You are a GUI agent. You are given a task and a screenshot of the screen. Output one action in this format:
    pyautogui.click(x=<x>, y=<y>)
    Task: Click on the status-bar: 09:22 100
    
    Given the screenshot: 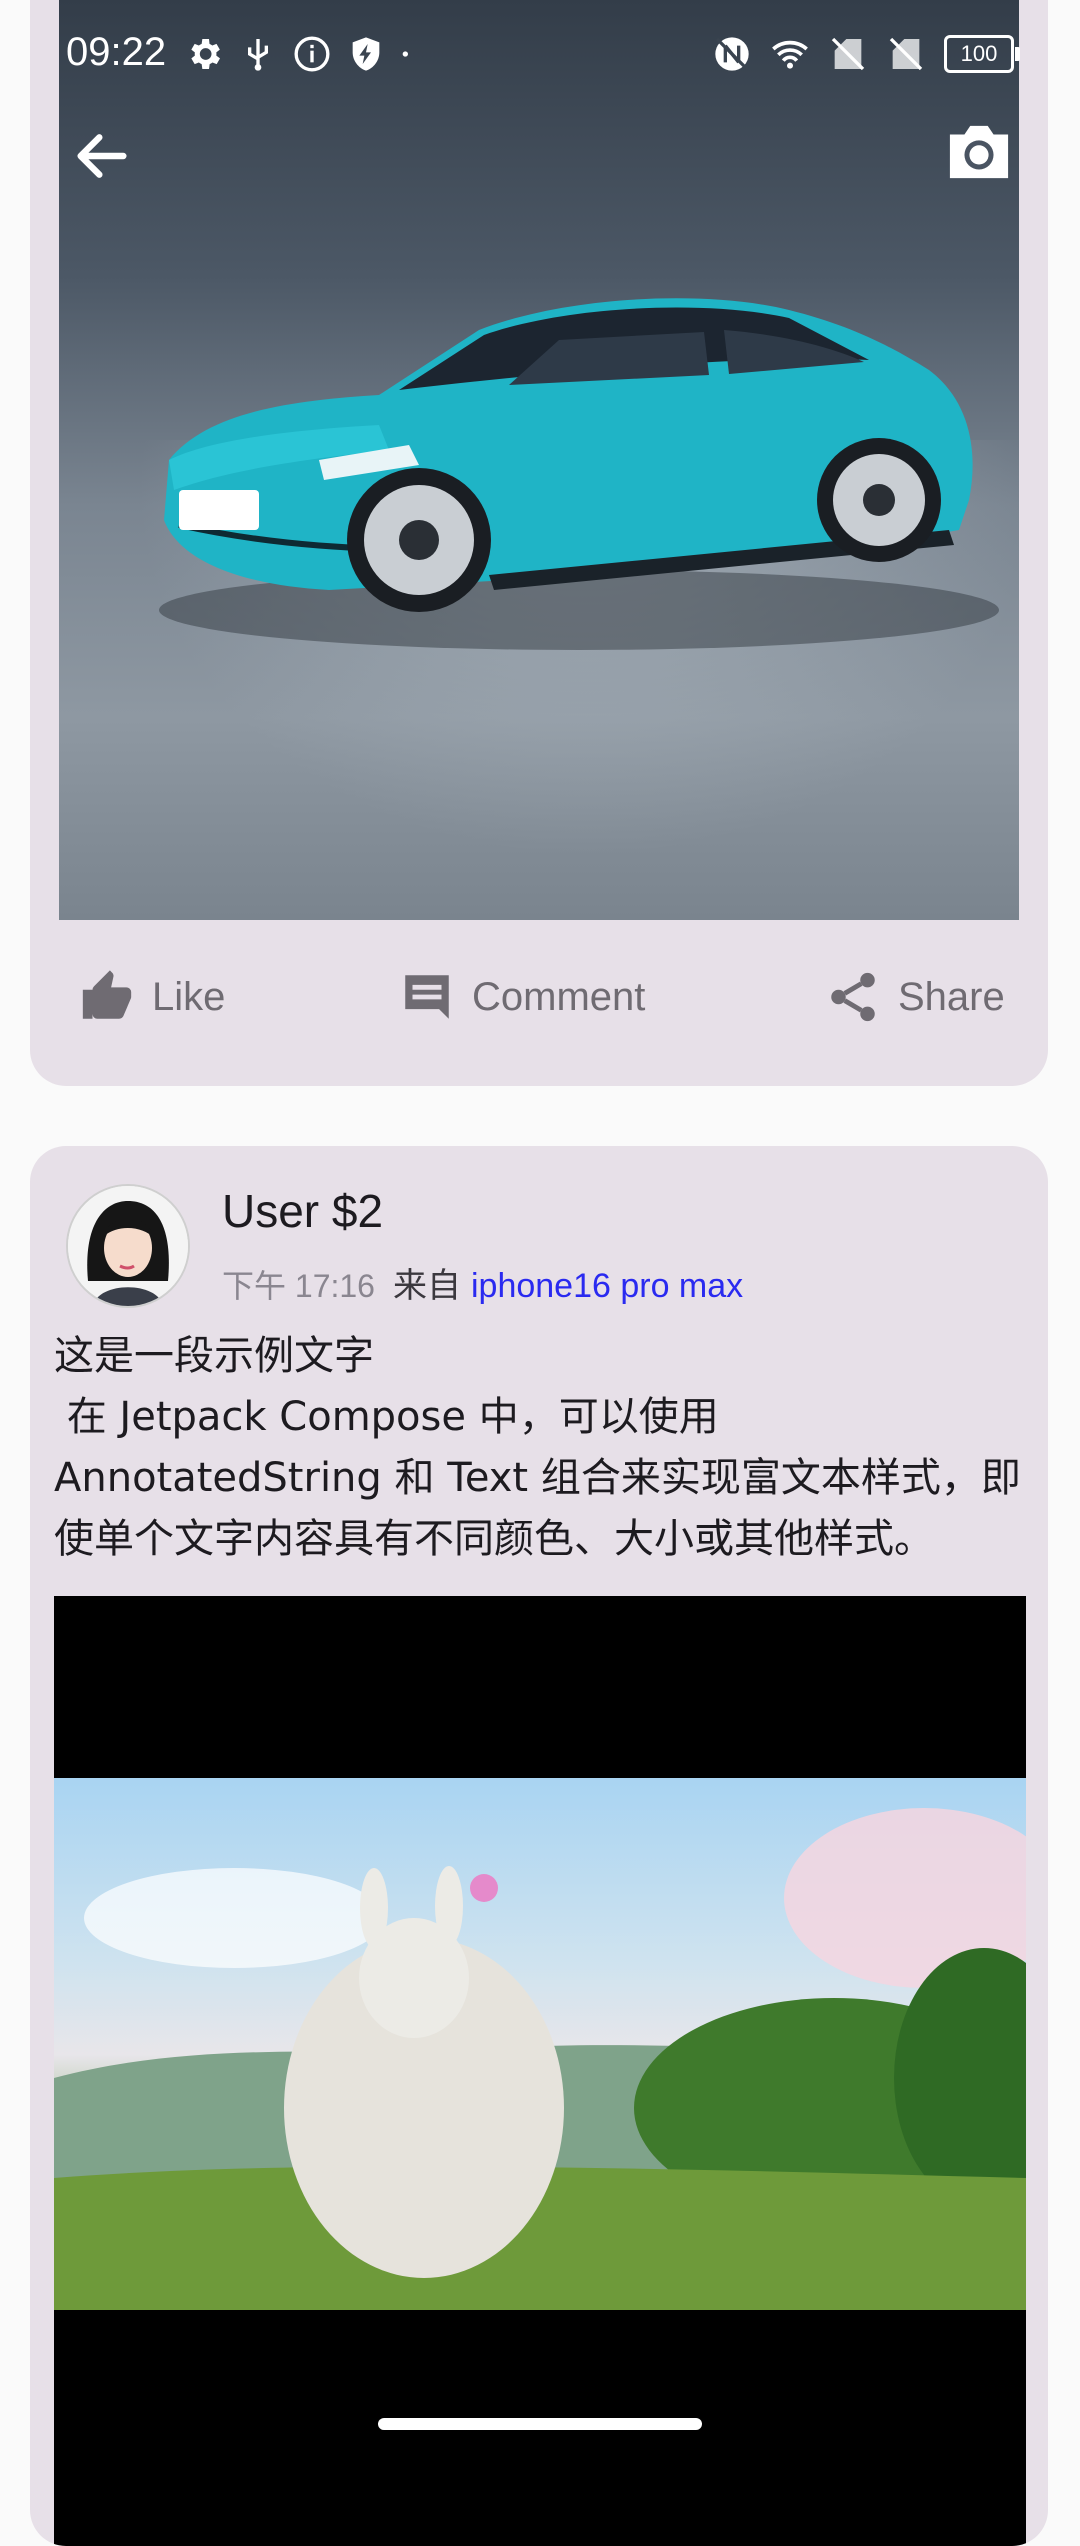 What is the action you would take?
    pyautogui.click(x=540, y=55)
    